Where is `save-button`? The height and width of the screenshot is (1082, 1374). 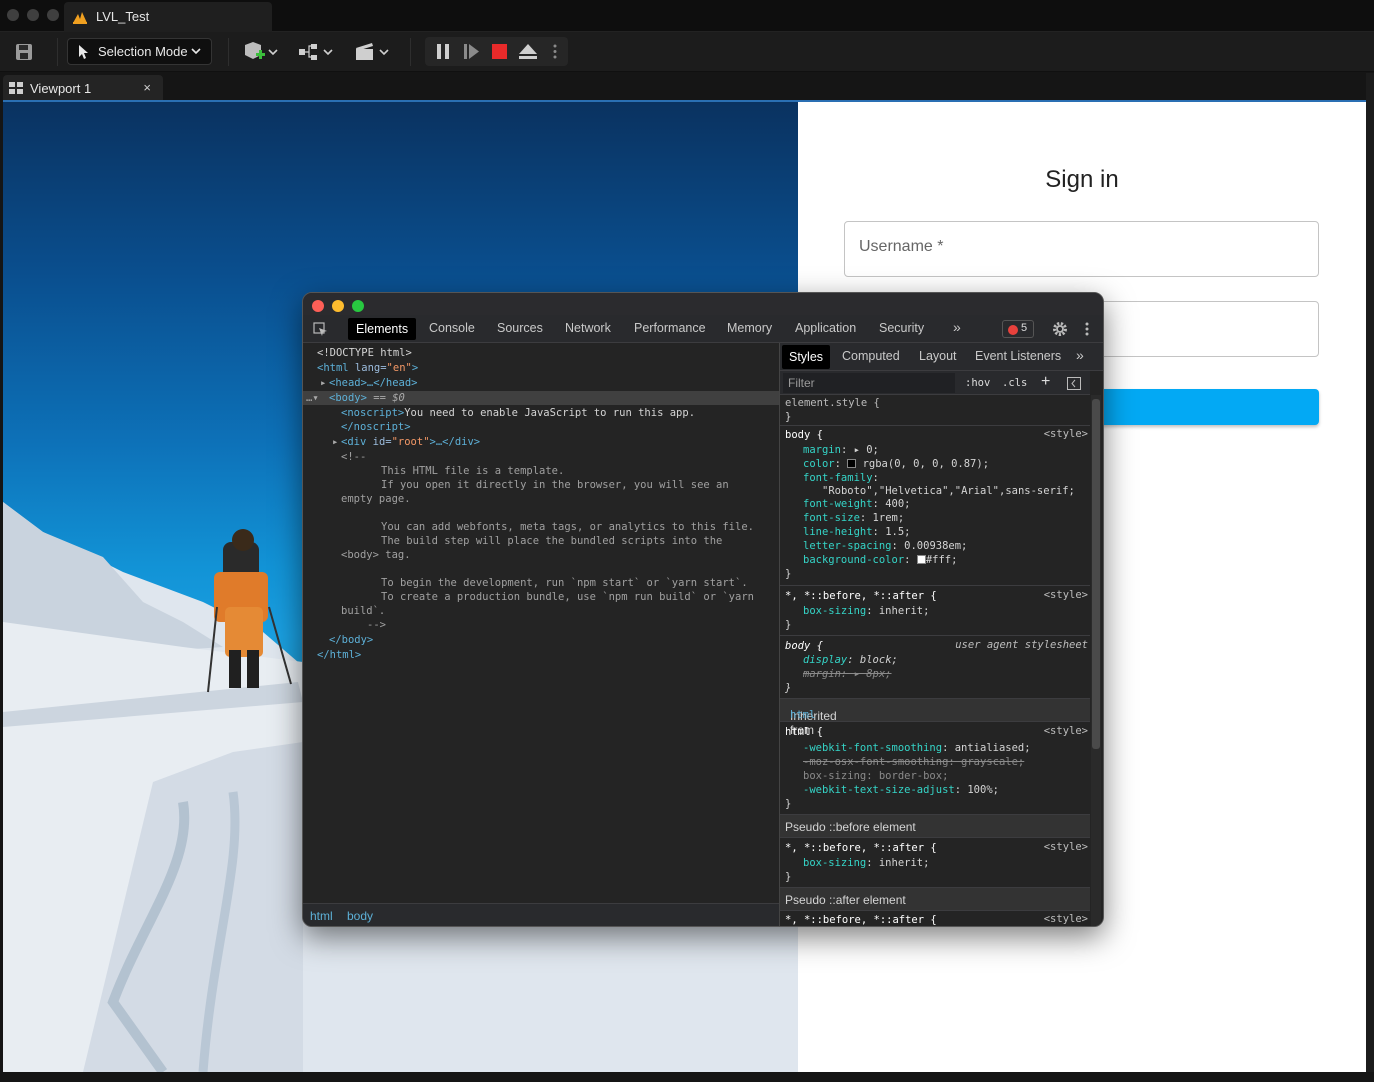 save-button is located at coordinates (24, 52).